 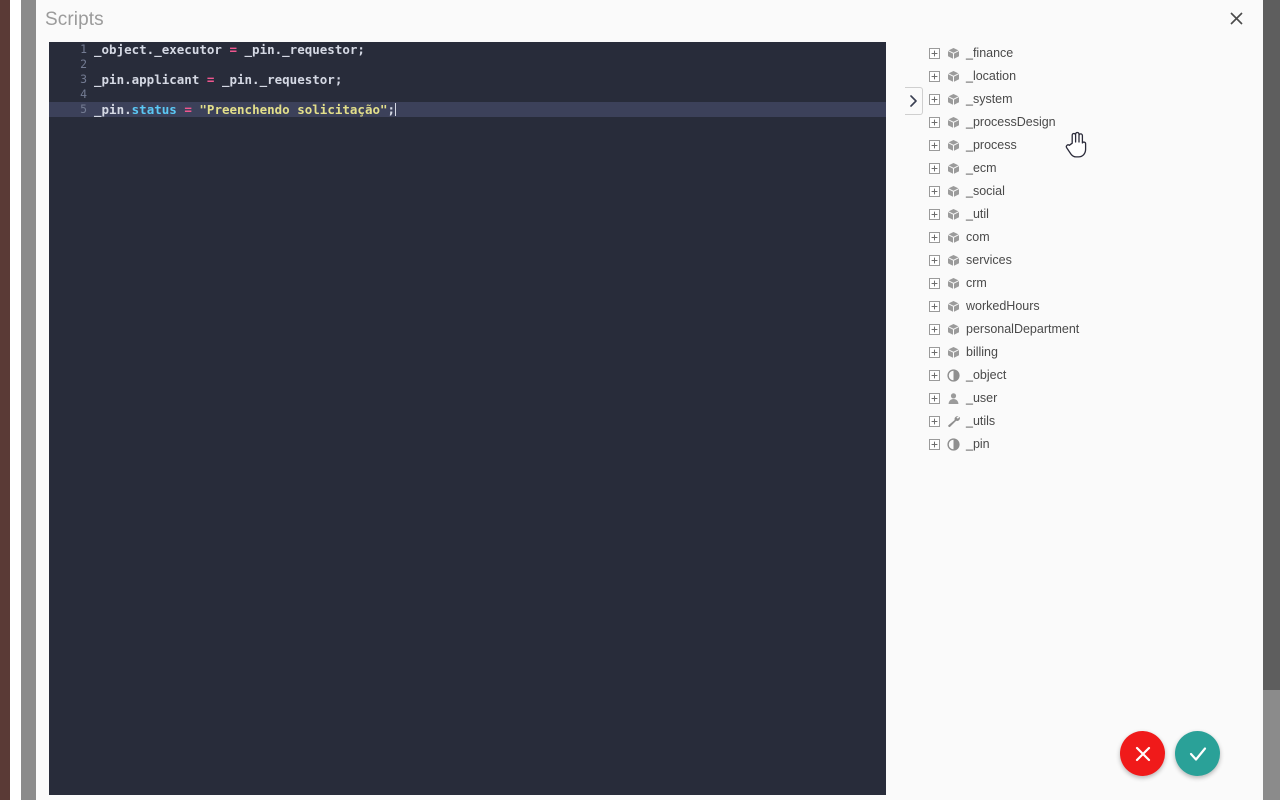 I want to click on tree-item-processdesign: _processDesign, so click(x=1090, y=122).